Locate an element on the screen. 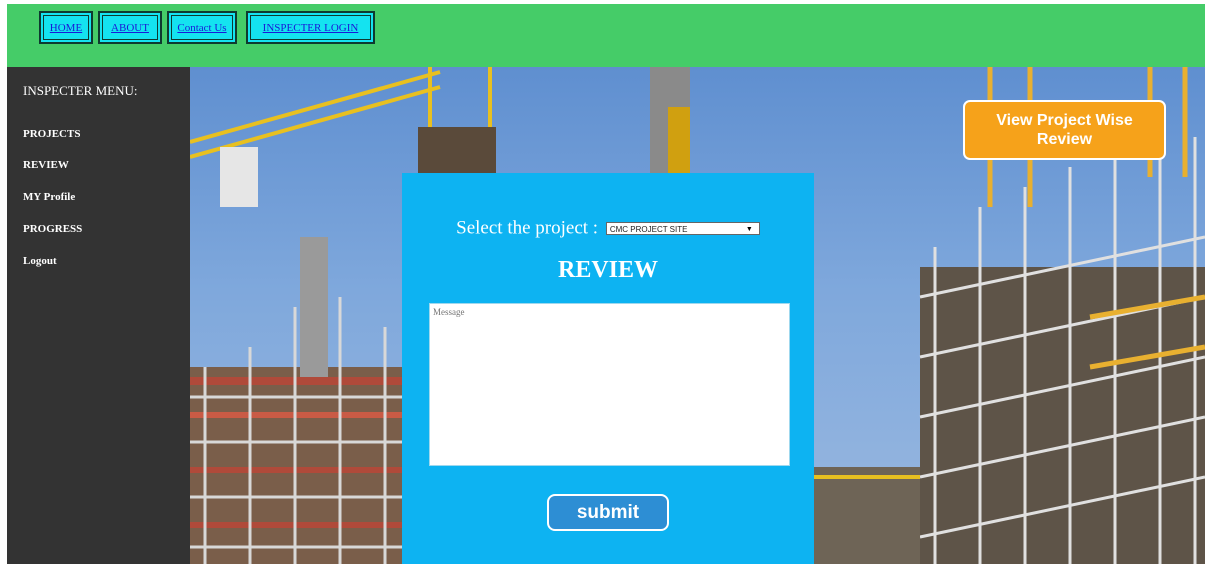 Image resolution: width=1205 pixels, height=564 pixels. nav-inspecter-login-link: INSPECTER LOGIN is located at coordinates (310, 27).